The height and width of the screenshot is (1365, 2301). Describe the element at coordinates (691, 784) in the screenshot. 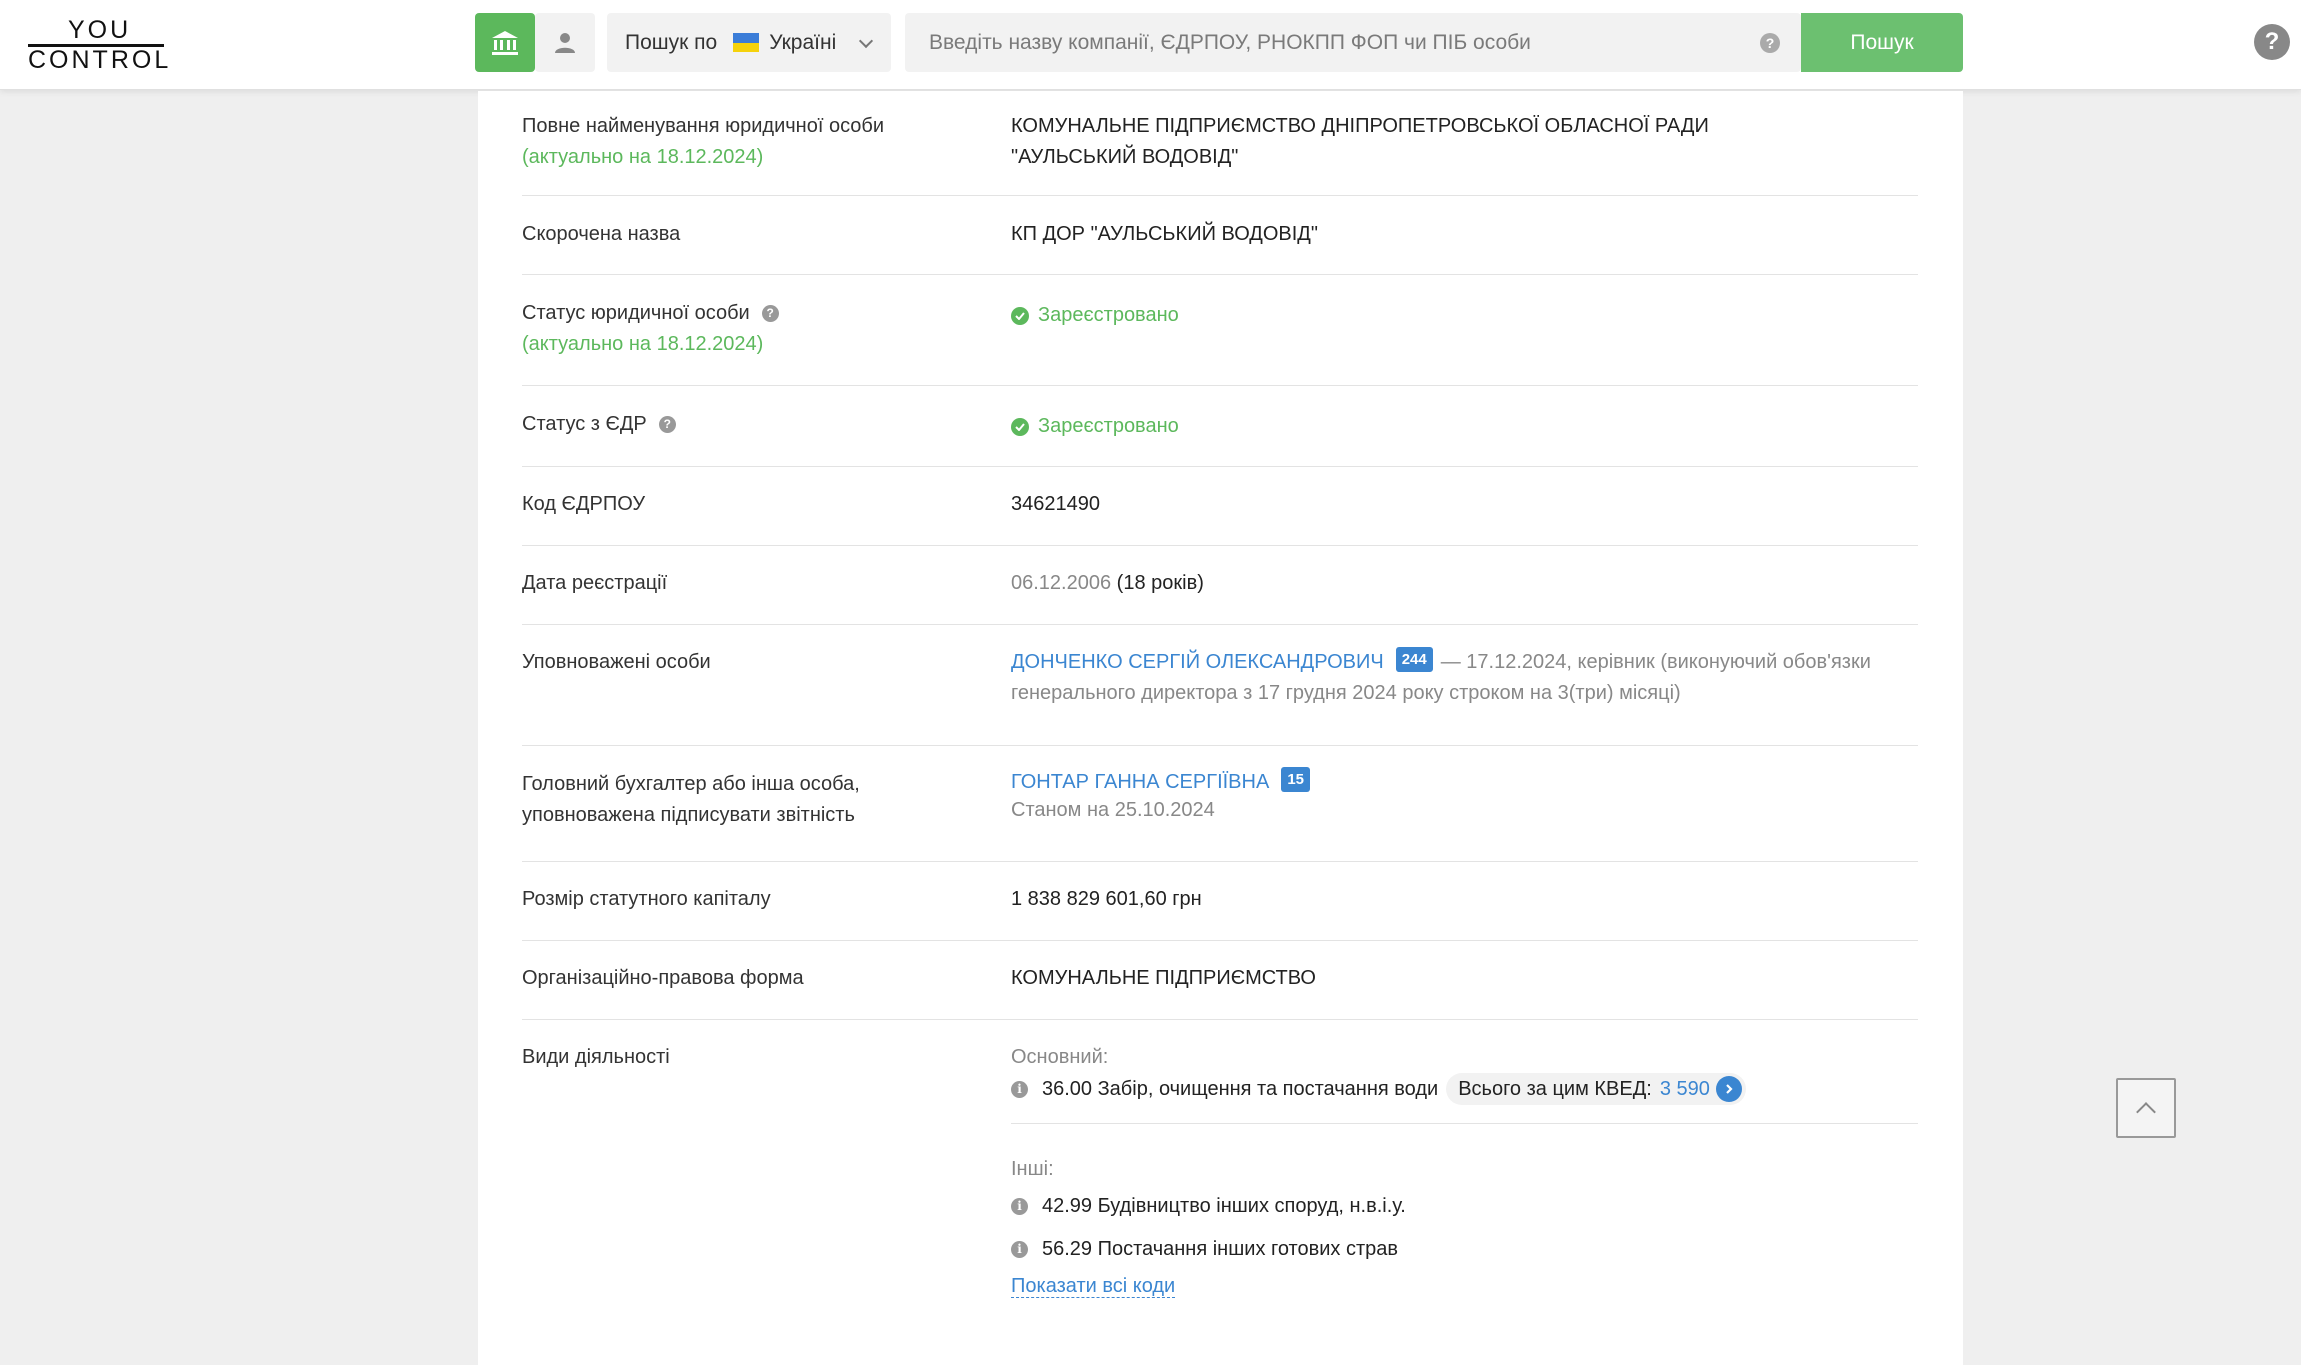

I see `chief-accountant-label-line1: Головний бухгалтер або інша особа,` at that location.